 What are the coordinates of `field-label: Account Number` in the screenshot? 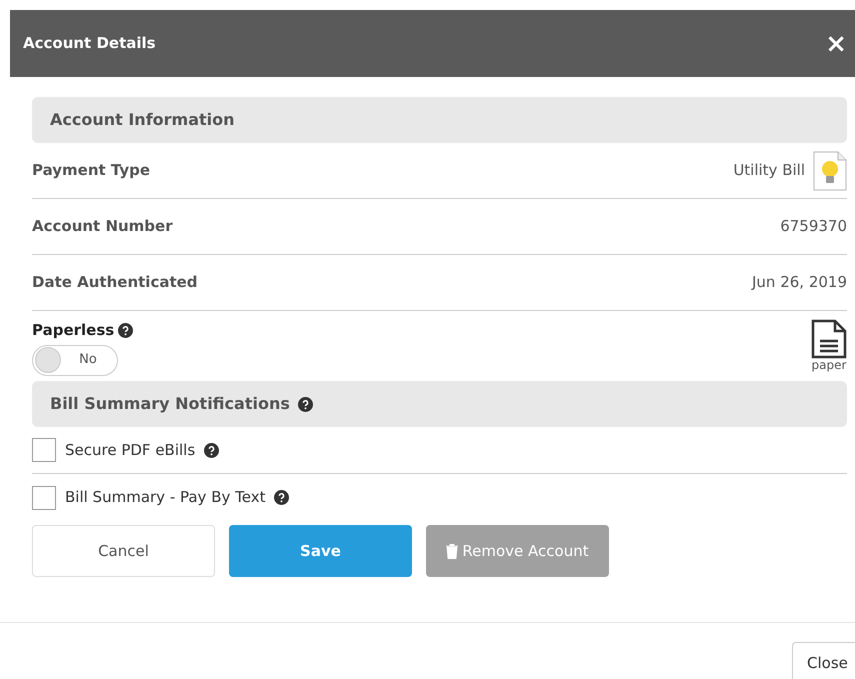 It's located at (102, 227).